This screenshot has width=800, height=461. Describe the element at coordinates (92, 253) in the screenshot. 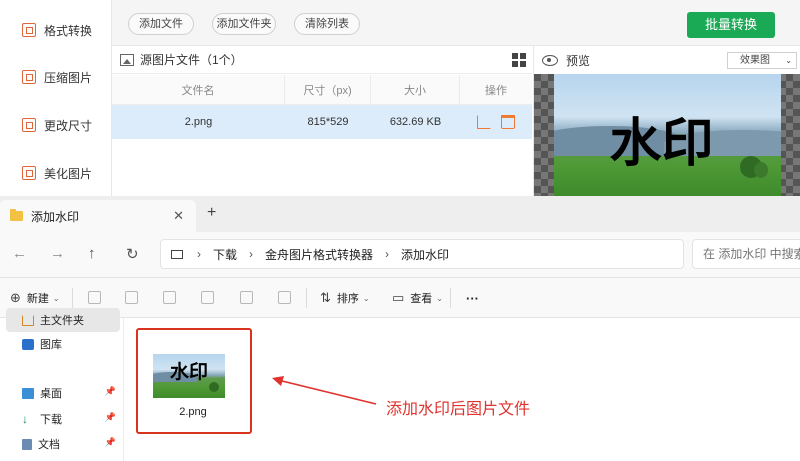

I see `up-arrow-icon: ↑` at that location.